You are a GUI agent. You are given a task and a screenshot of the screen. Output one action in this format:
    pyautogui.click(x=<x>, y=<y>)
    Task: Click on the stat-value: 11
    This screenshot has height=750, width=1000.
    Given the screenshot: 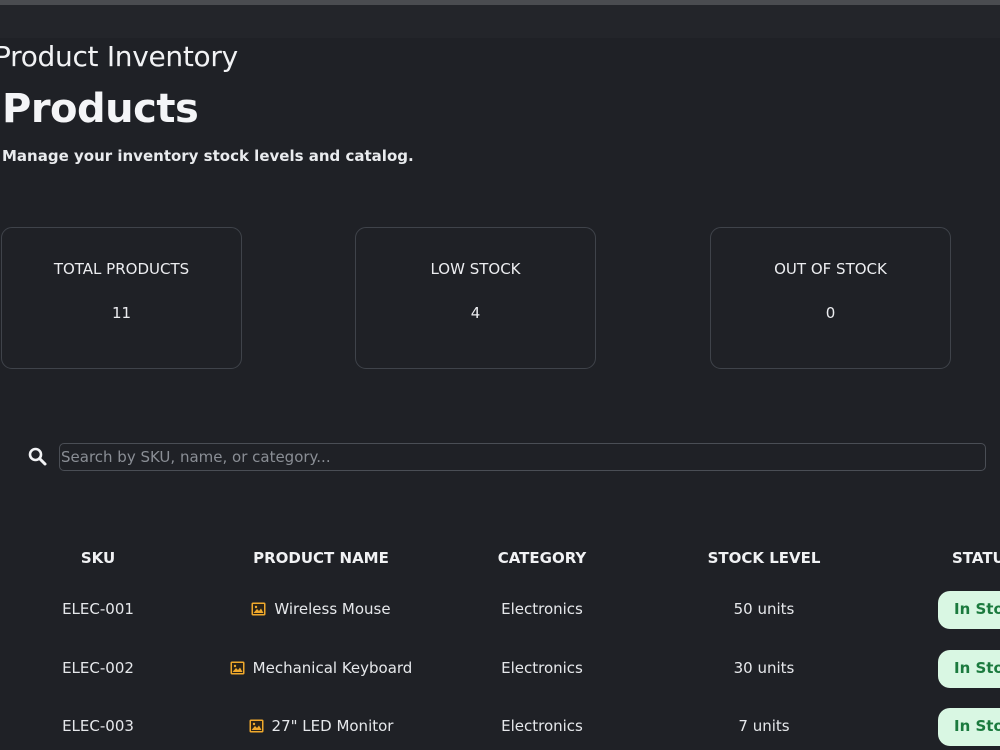 What is the action you would take?
    pyautogui.click(x=121, y=313)
    